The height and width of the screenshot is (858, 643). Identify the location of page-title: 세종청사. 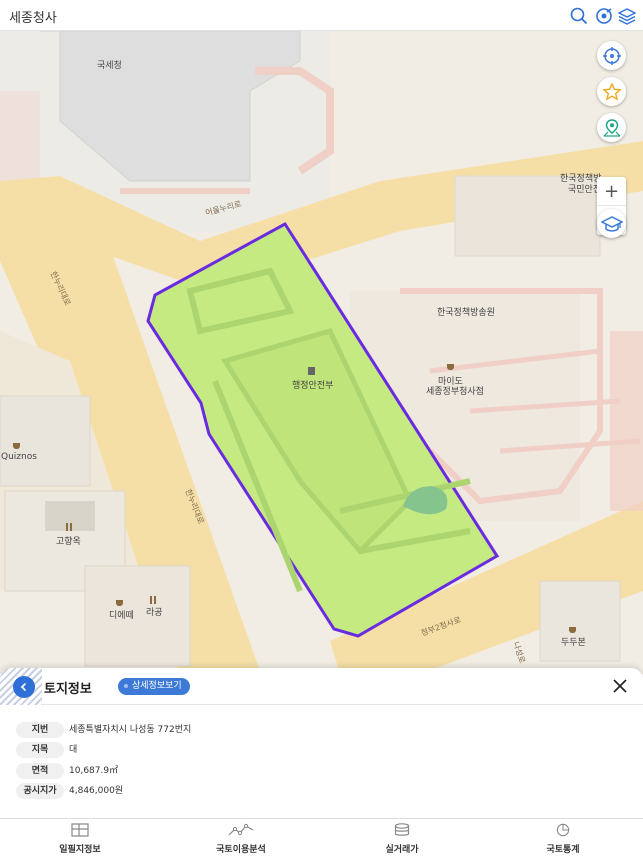
(33, 18).